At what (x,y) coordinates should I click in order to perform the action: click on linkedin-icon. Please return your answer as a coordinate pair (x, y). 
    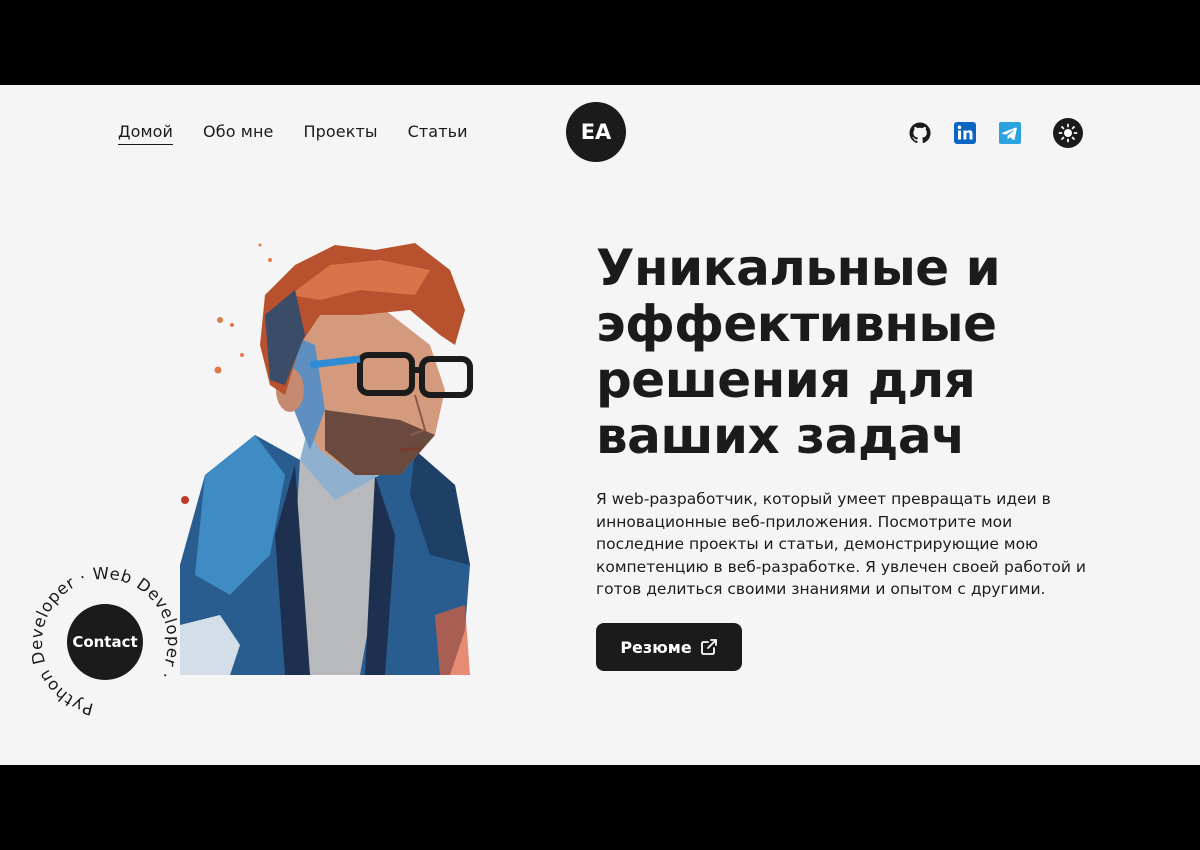
    Looking at the image, I should click on (965, 133).